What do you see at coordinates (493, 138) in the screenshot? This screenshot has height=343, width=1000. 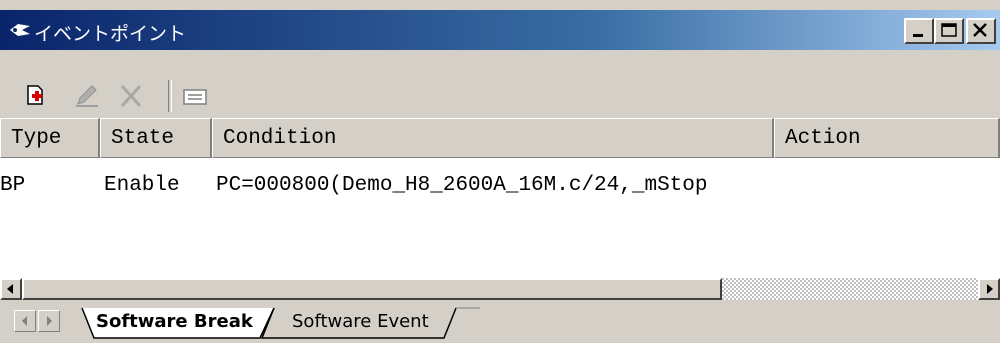 I see `column-header-condition: Condition` at bounding box center [493, 138].